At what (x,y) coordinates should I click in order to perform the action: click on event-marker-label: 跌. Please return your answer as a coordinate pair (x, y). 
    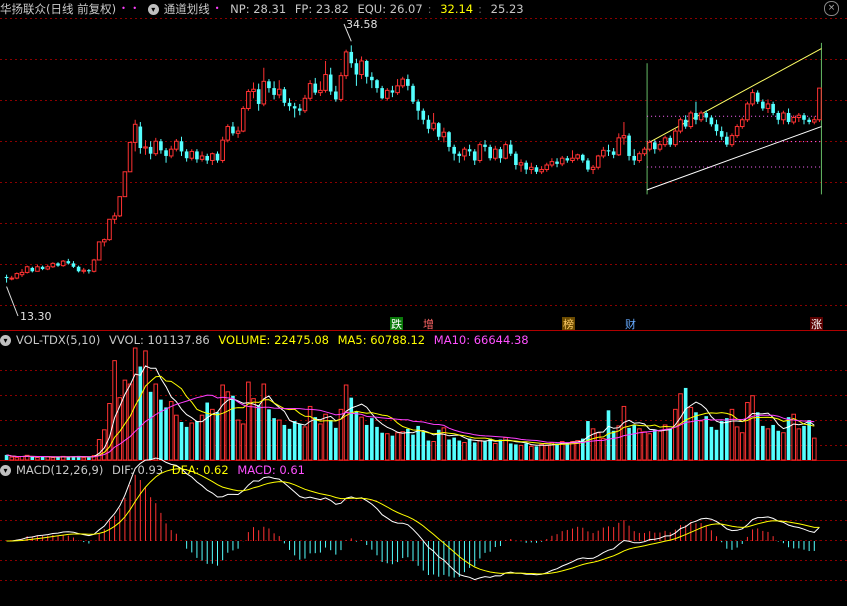
    Looking at the image, I should click on (396, 324).